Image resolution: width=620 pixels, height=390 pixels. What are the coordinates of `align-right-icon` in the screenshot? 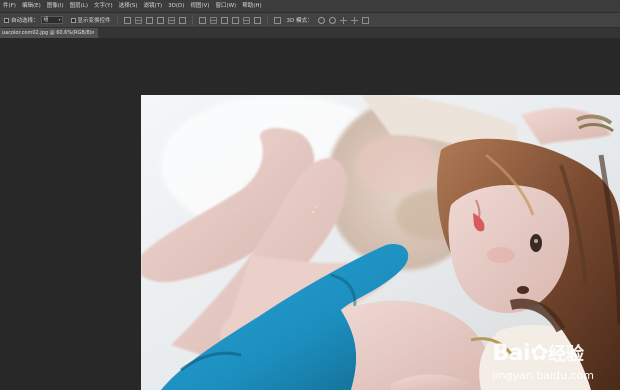 It's located at (182, 20).